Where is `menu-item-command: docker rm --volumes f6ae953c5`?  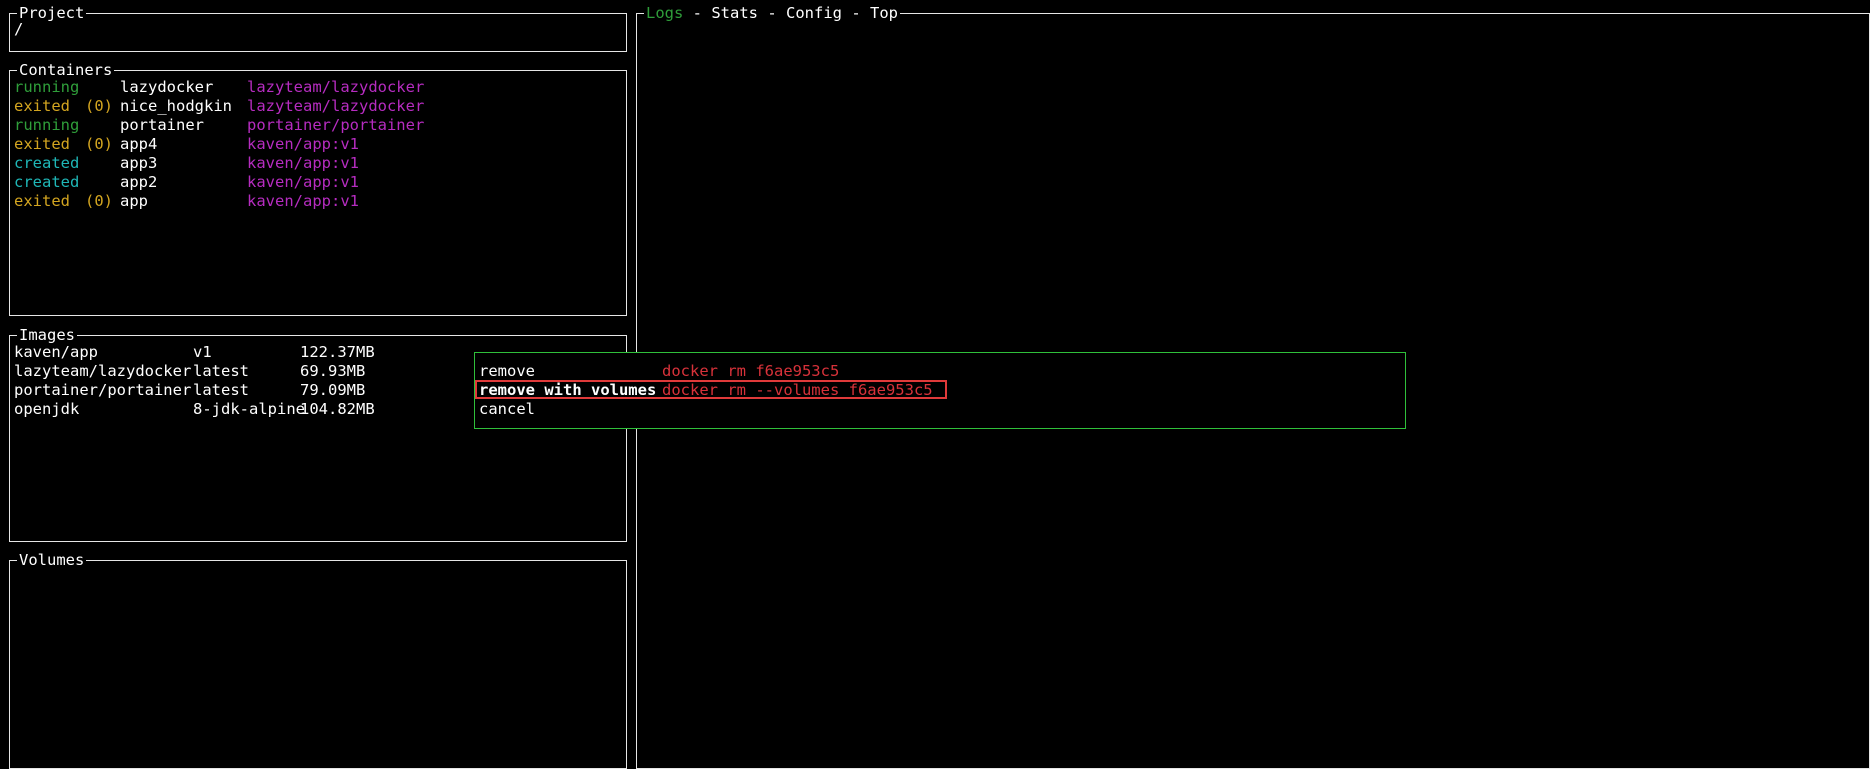 menu-item-command: docker rm --volumes f6ae953c5 is located at coordinates (797, 390).